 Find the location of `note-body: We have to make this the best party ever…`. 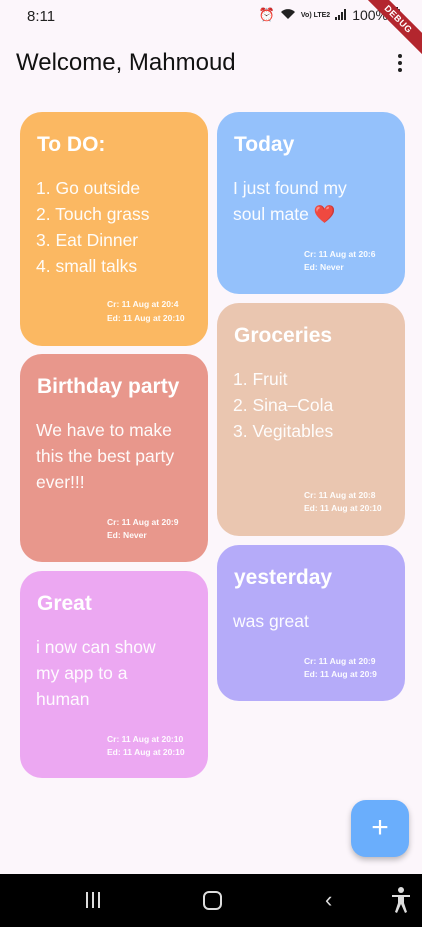

note-body: We have to make this the best party ever… is located at coordinates (105, 456).